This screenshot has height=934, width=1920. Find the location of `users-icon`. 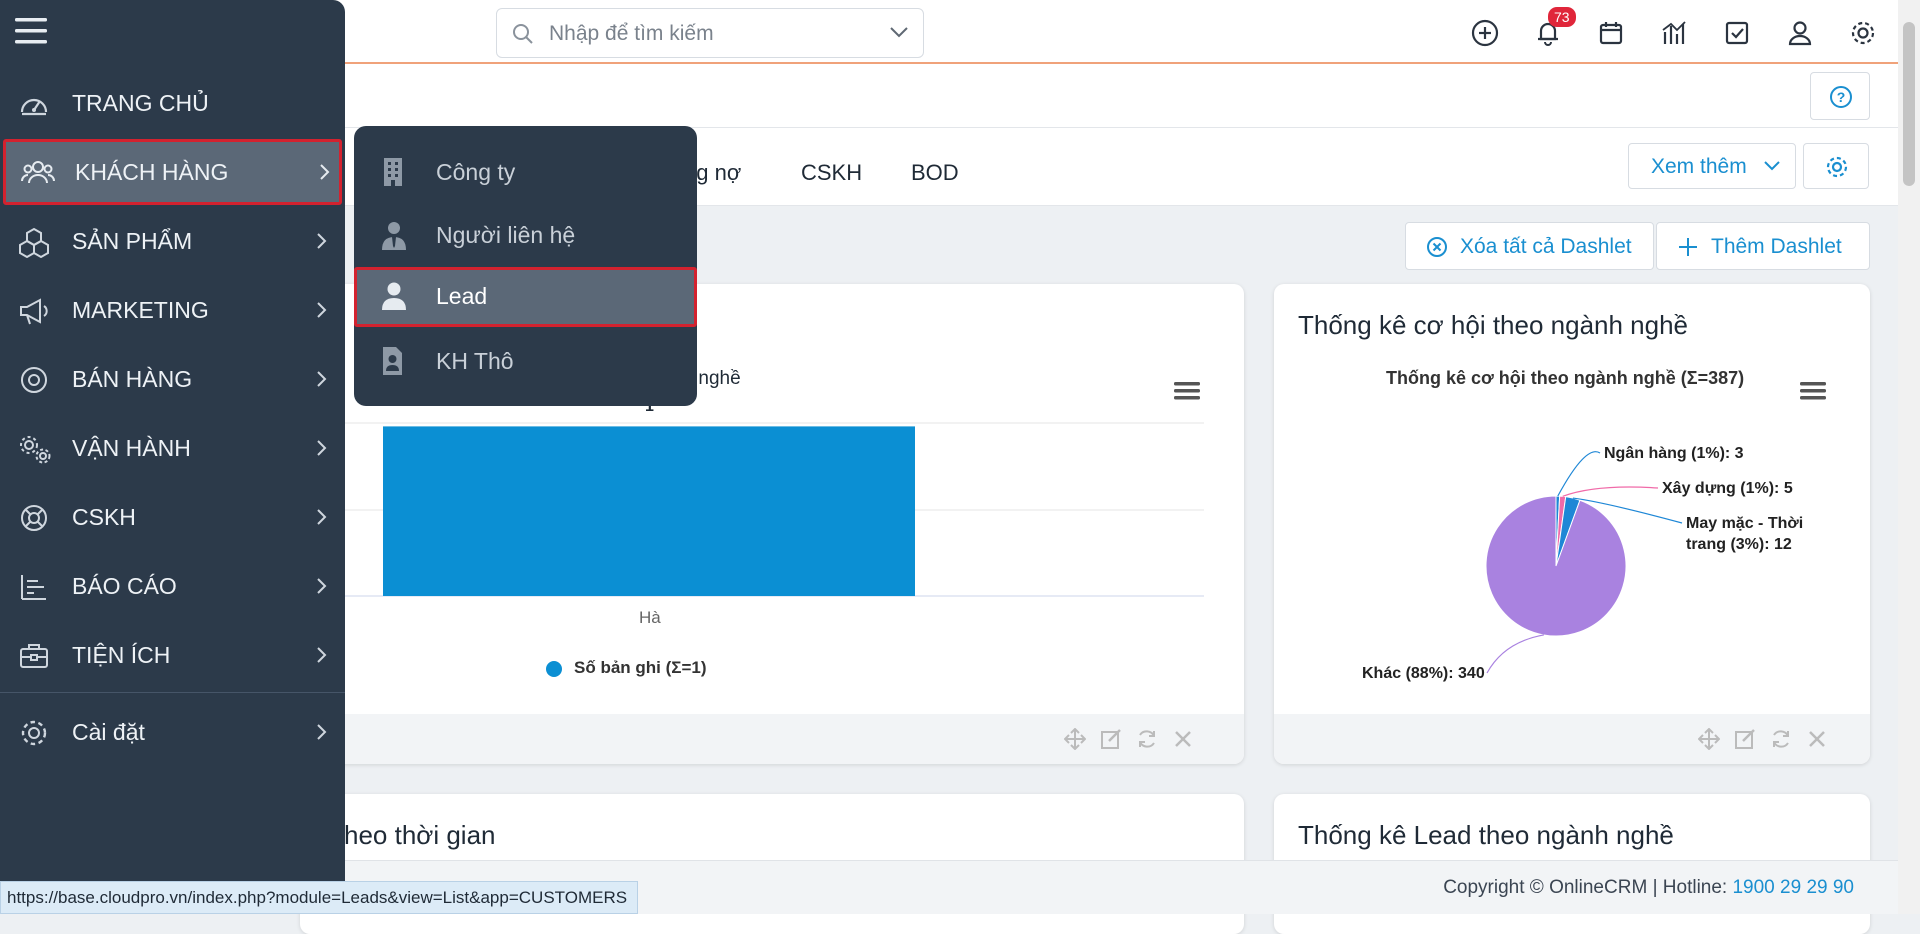

users-icon is located at coordinates (38, 172).